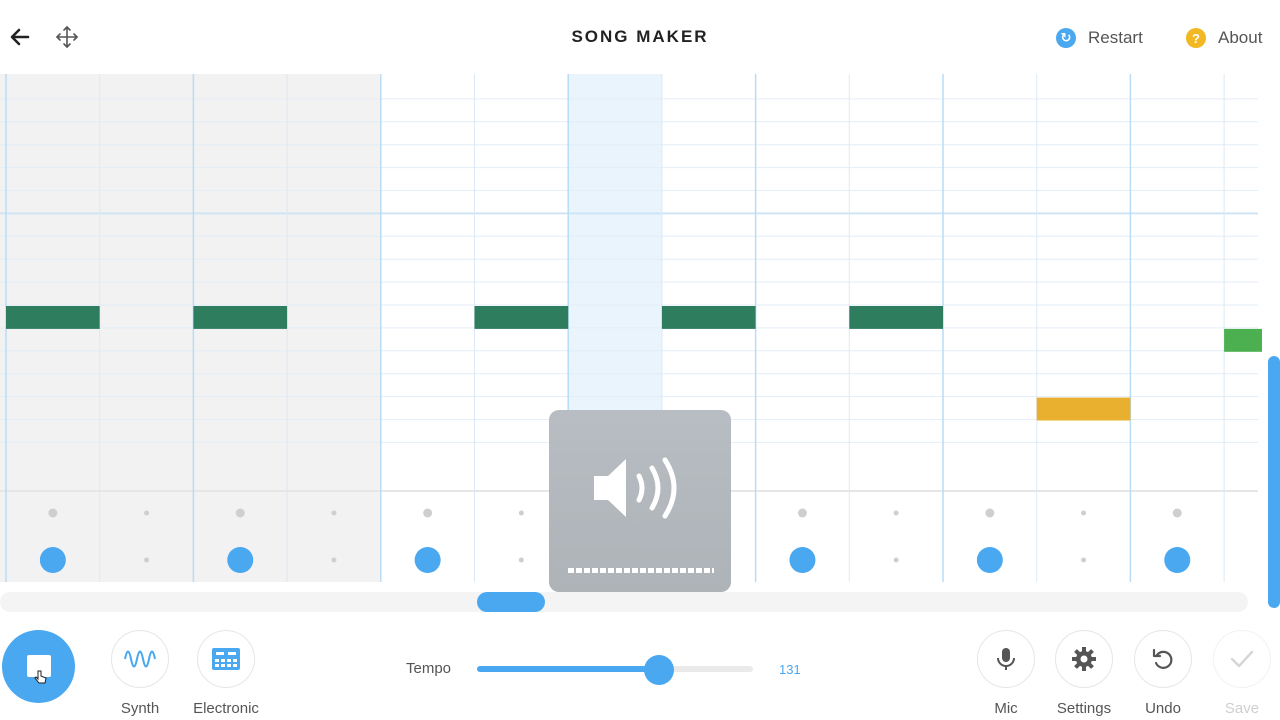 This screenshot has width=1280, height=720. Describe the element at coordinates (659, 670) in the screenshot. I see `tempo-slider-thumb` at that location.